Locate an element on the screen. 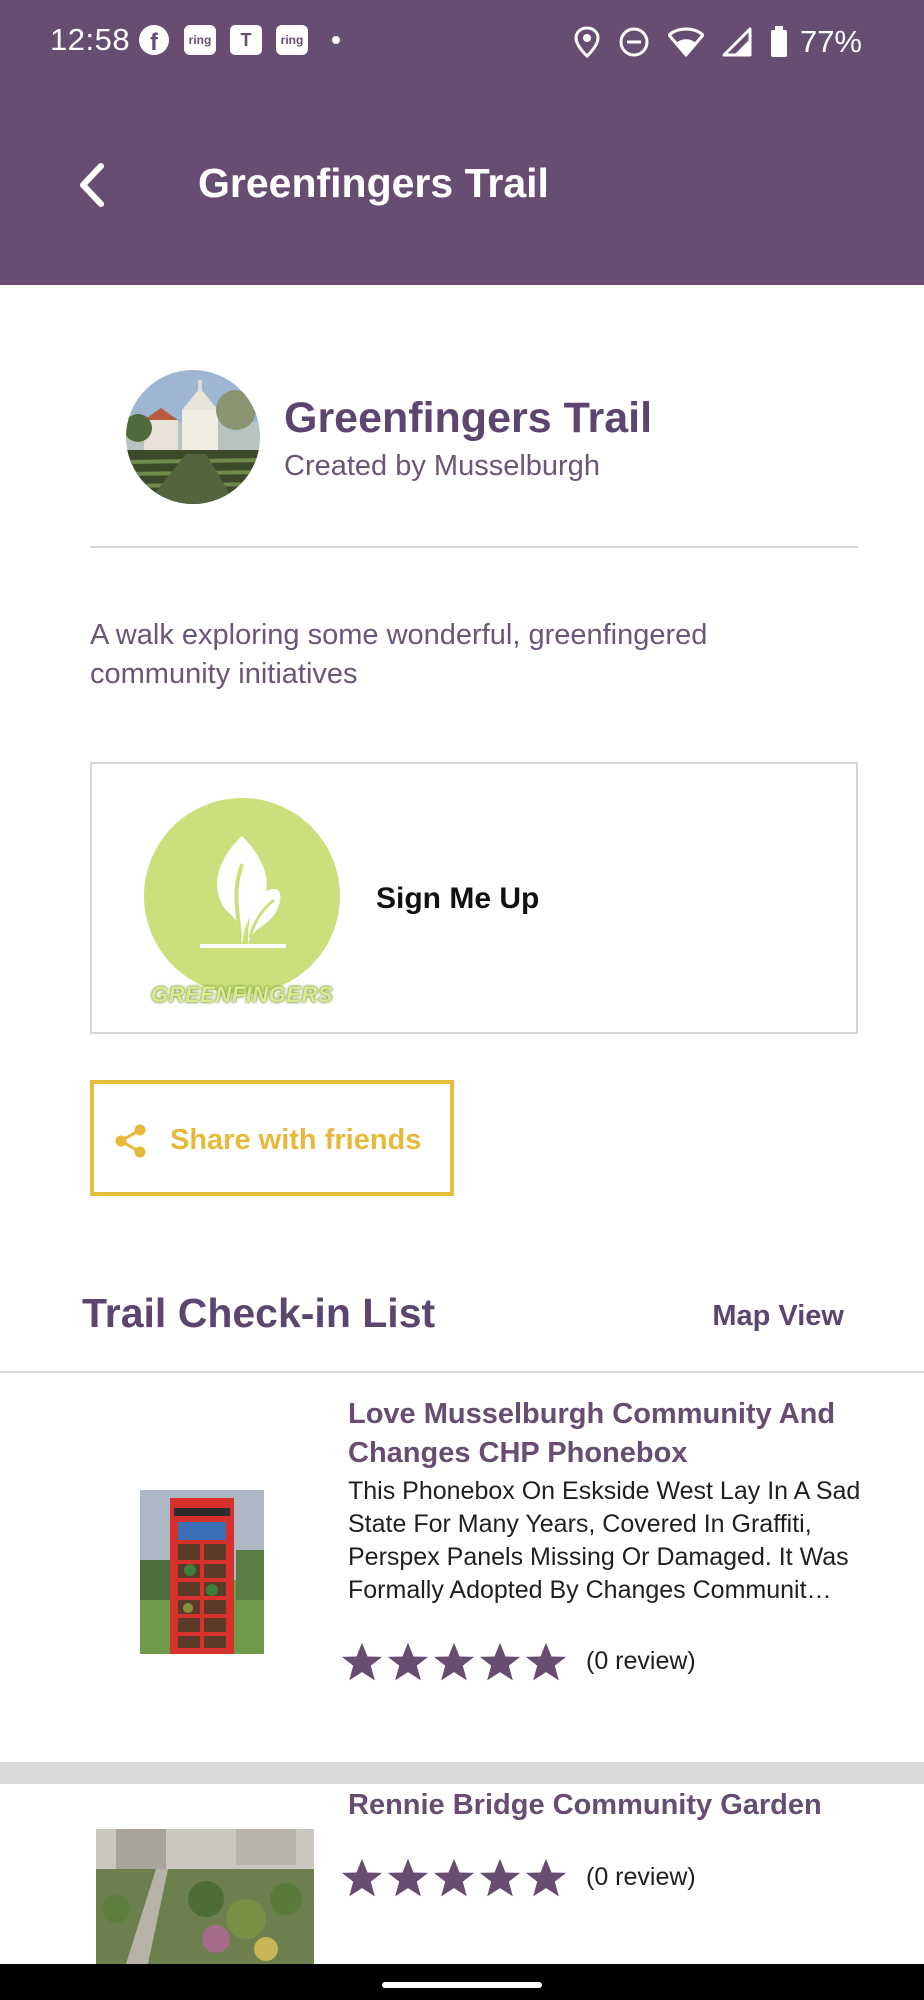  share-button: Share with friends is located at coordinates (272, 1138).